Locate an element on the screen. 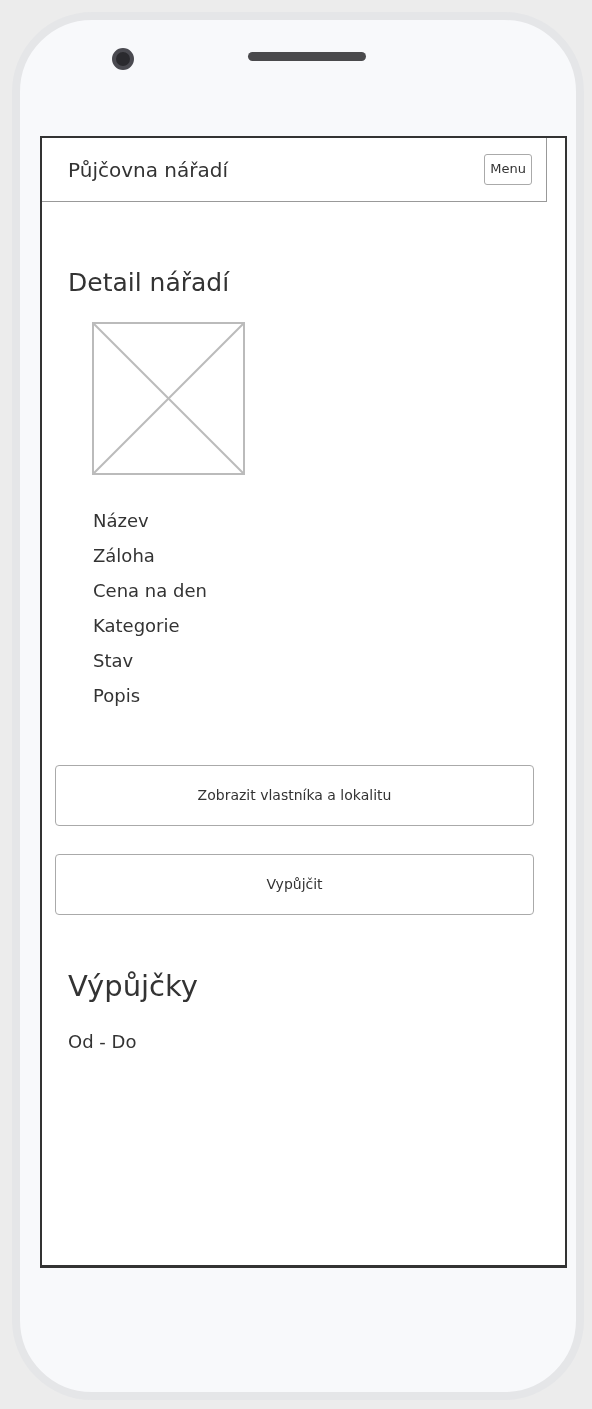  section-heading: Výpůjčky is located at coordinates (133, 986).